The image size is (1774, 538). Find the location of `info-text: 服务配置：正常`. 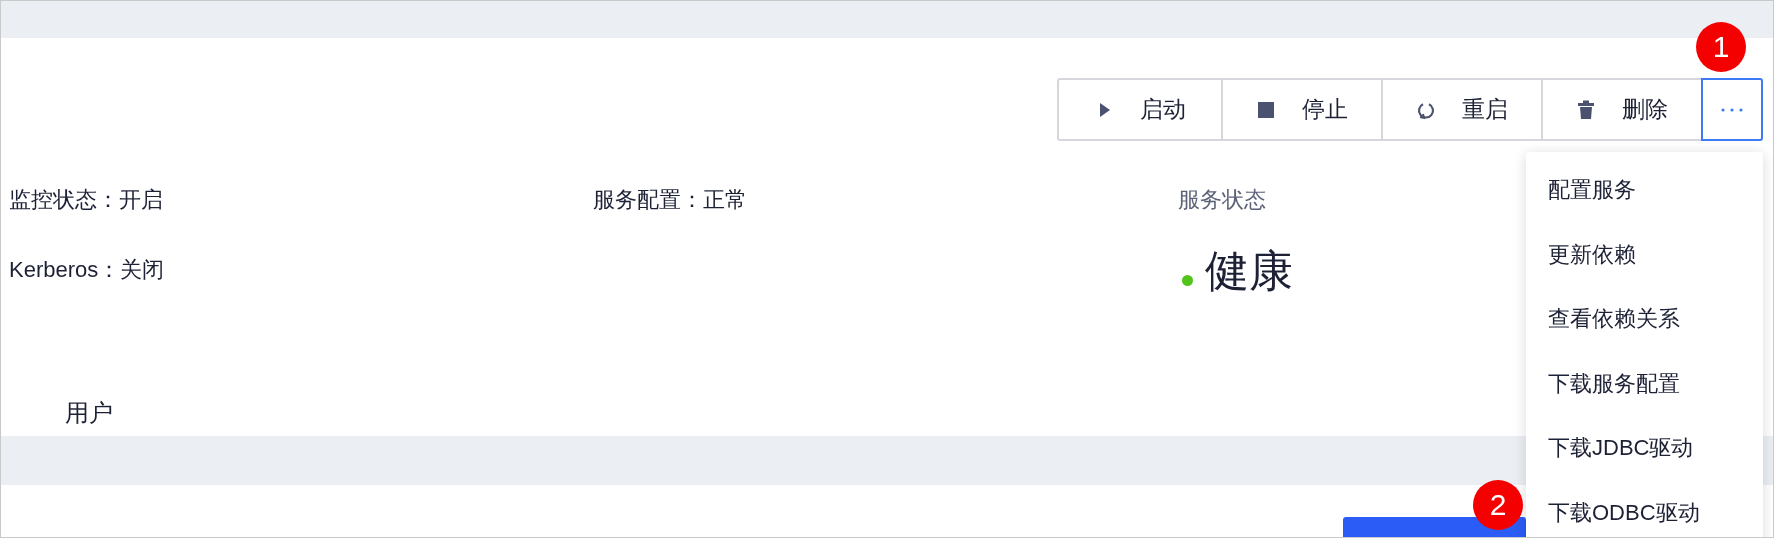

info-text: 服务配置：正常 is located at coordinates (670, 200).